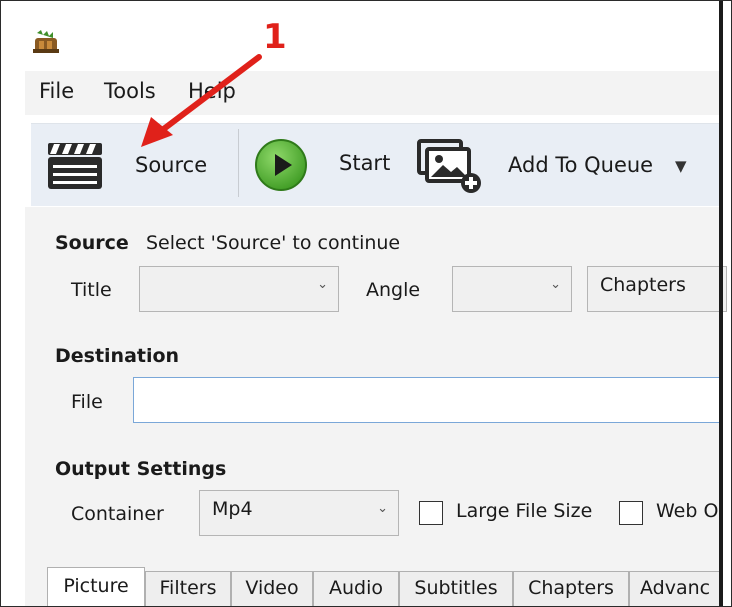  Describe the element at coordinates (721, 303) in the screenshot. I see `window-edge` at that location.